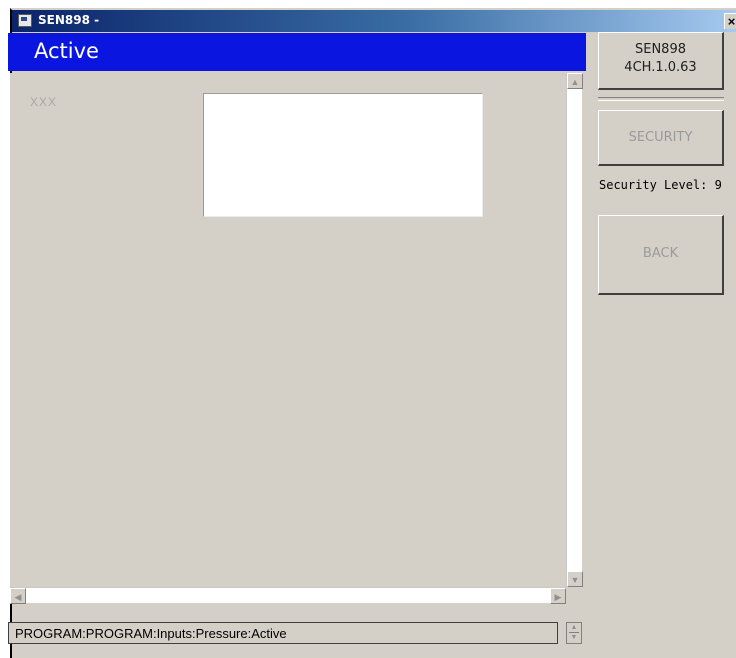  What do you see at coordinates (297, 52) in the screenshot?
I see `screen-header: Active` at bounding box center [297, 52].